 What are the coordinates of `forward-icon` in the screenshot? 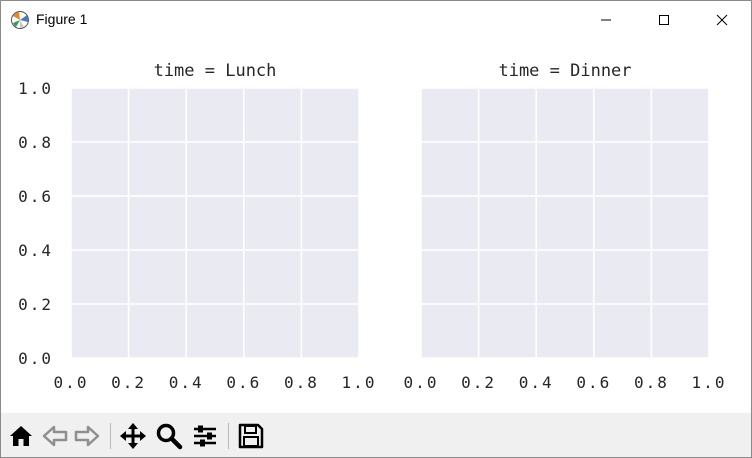 It's located at (87, 436).